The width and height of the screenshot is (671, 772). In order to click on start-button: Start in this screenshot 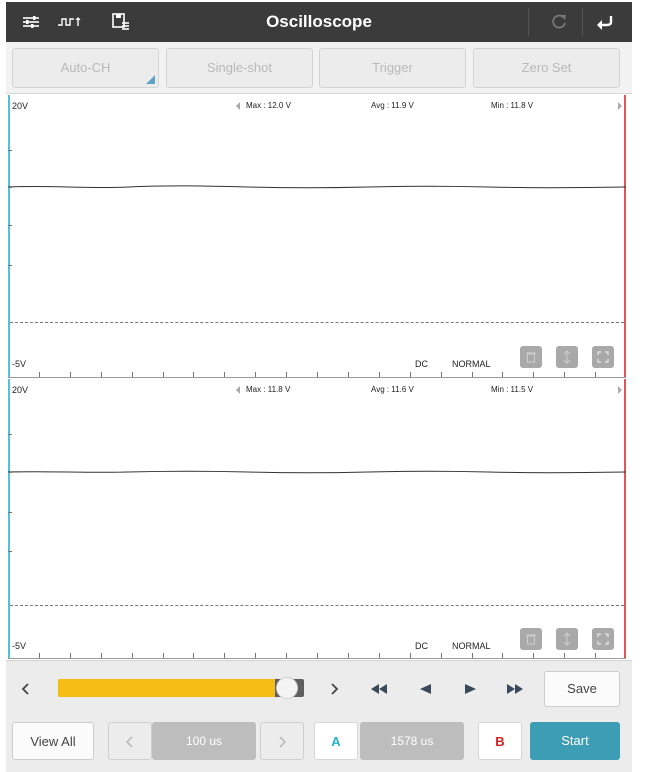, I will do `click(575, 741)`.